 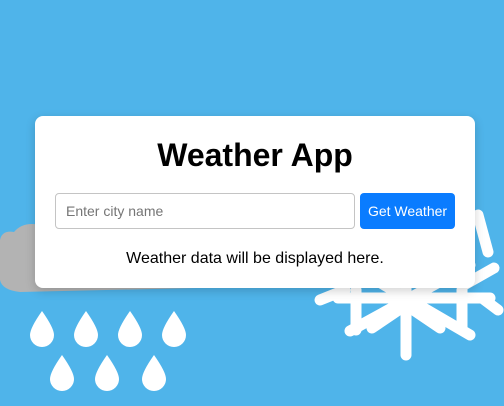 What do you see at coordinates (108, 351) in the screenshot?
I see `raindrop-icon` at bounding box center [108, 351].